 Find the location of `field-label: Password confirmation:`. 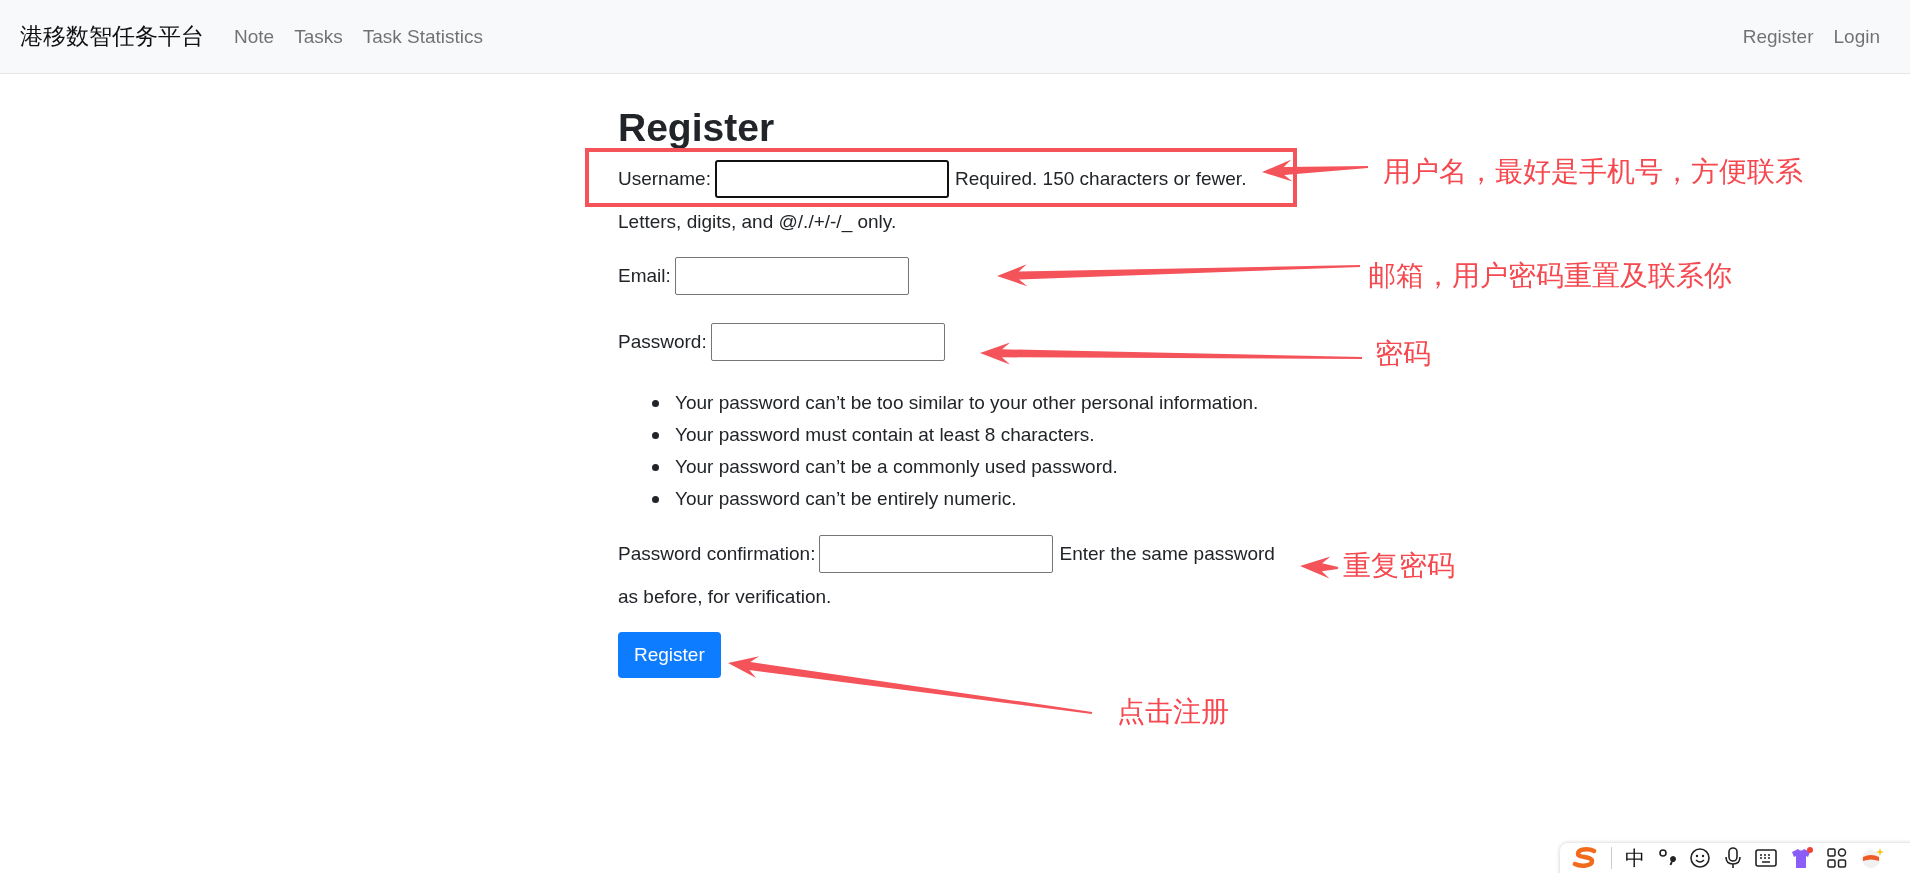

field-label: Password confirmation: is located at coordinates (717, 553).